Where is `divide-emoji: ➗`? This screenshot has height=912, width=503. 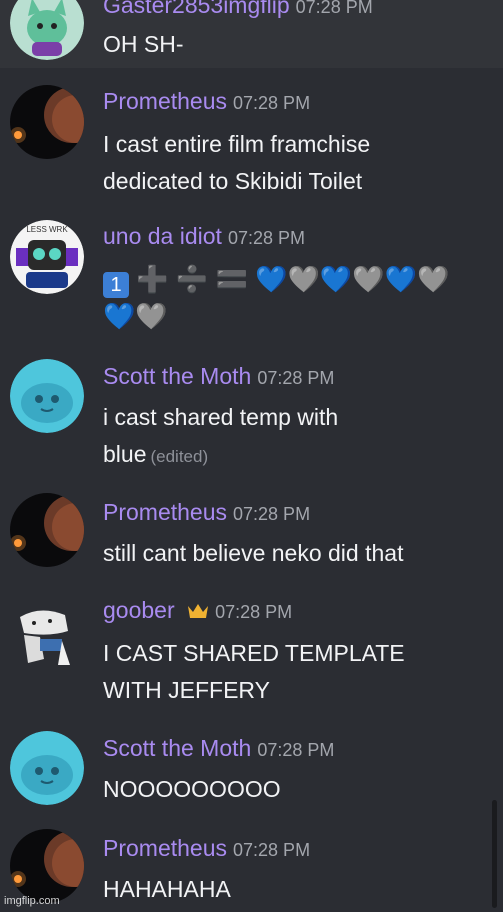 divide-emoji: ➗ is located at coordinates (192, 279).